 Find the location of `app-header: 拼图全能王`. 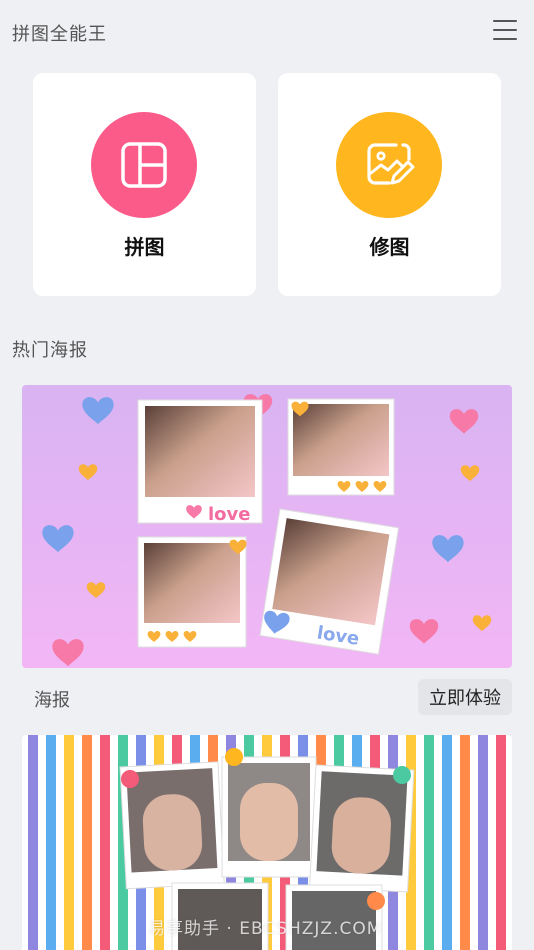

app-header: 拼图全能王 is located at coordinates (267, 32).